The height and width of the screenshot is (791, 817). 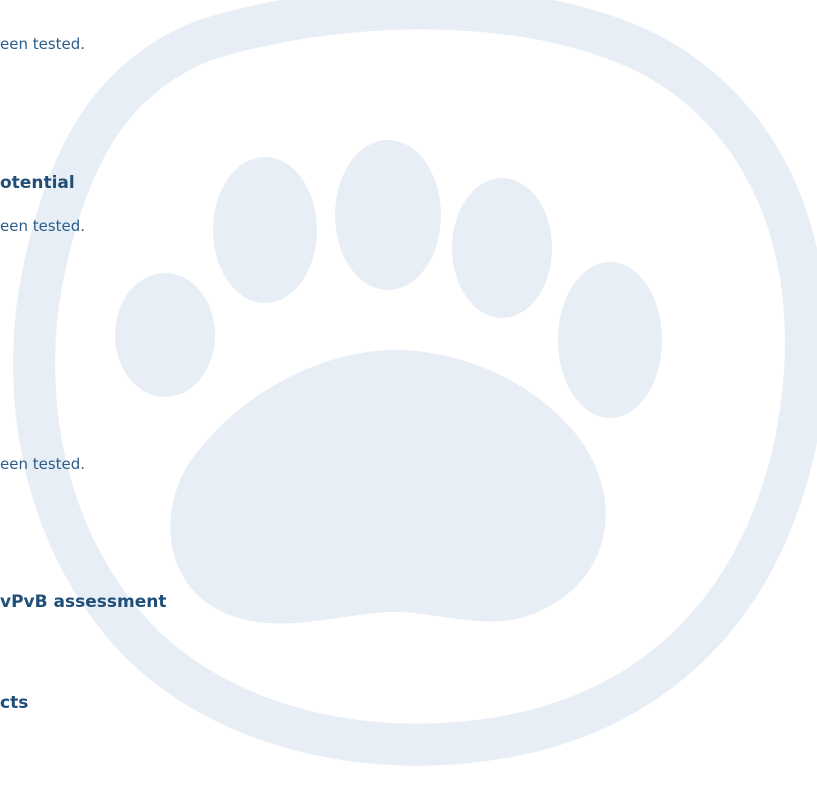 I want to click on section-heading-2: vPvB assessment, so click(x=83, y=602).